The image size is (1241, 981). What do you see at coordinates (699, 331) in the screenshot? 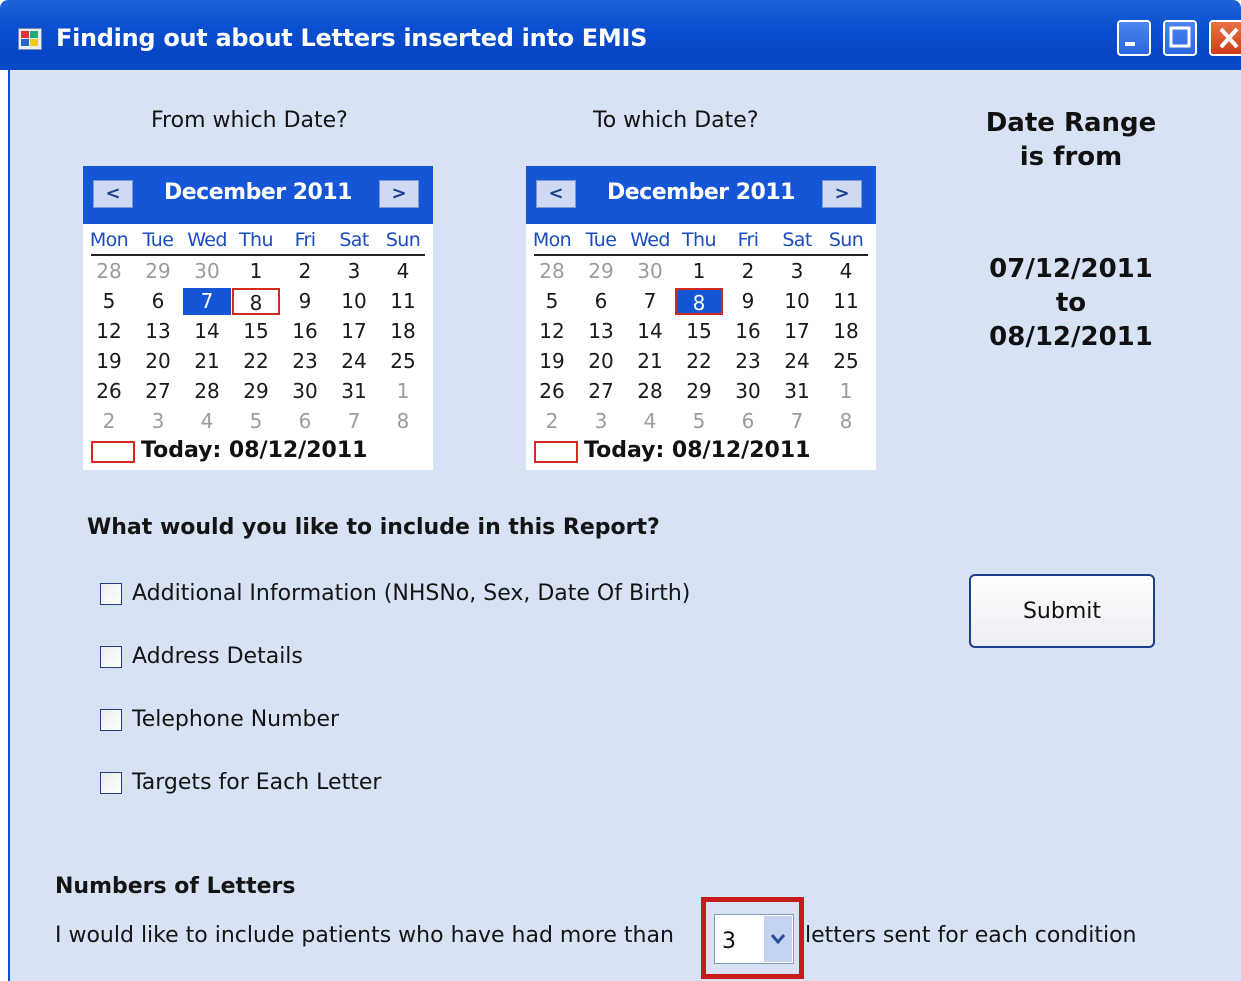
I see `calendar-day: 15` at bounding box center [699, 331].